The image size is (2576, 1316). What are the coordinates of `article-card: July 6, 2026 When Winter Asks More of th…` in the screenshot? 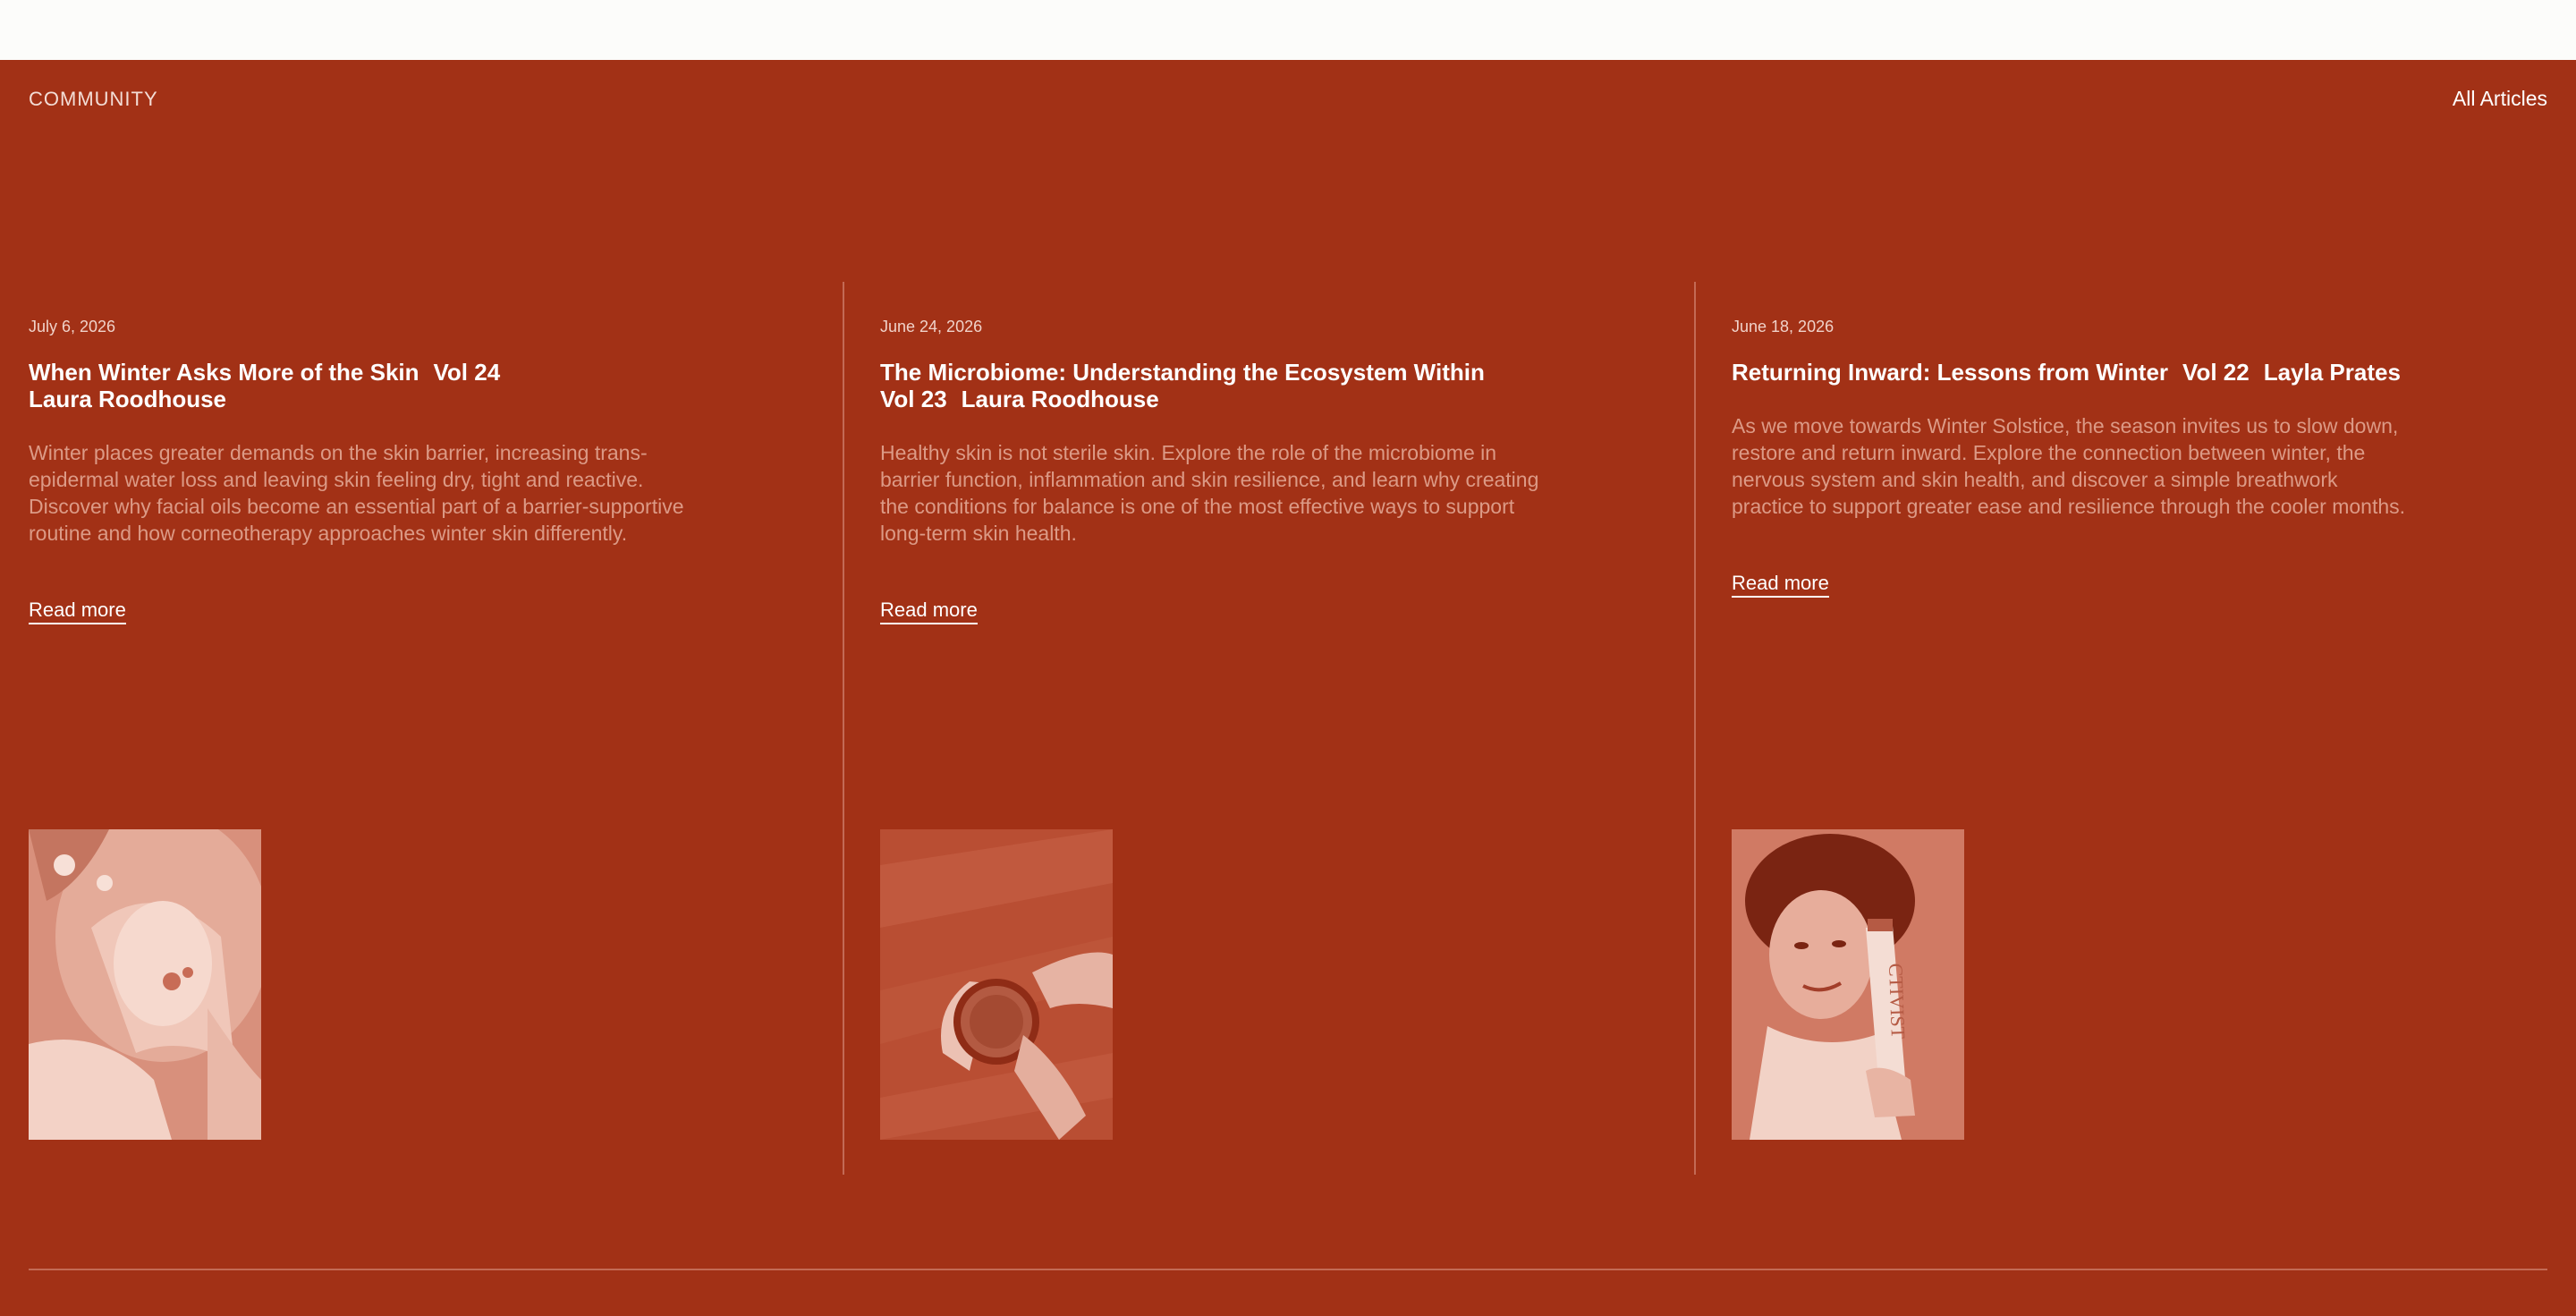 It's located at (386, 470).